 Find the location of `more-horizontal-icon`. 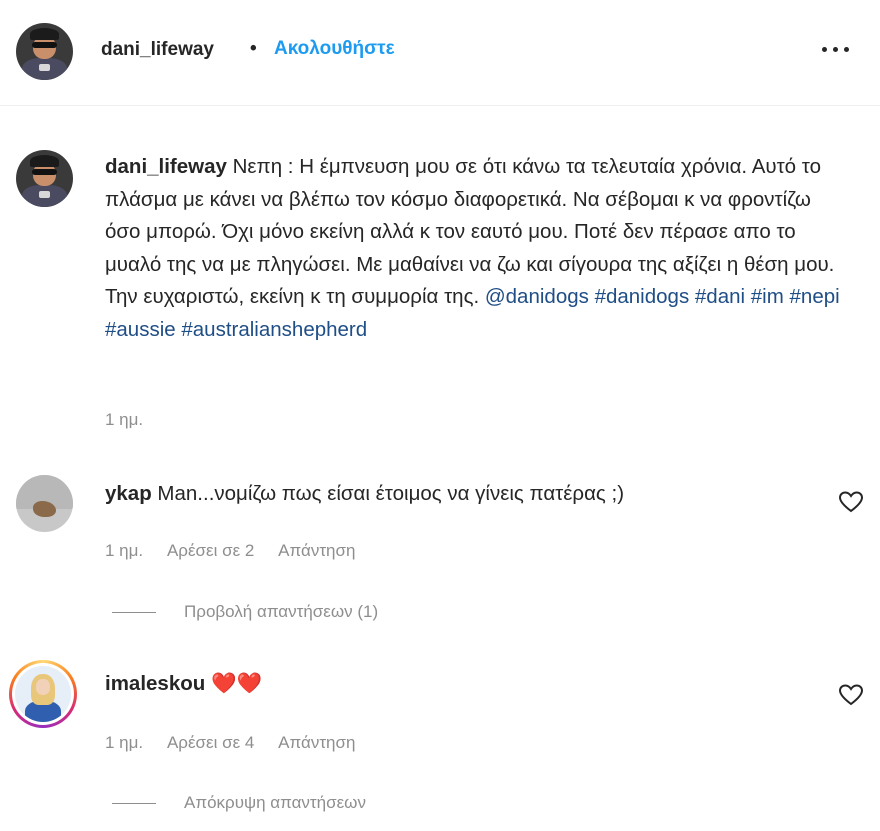

more-horizontal-icon is located at coordinates (837, 49).